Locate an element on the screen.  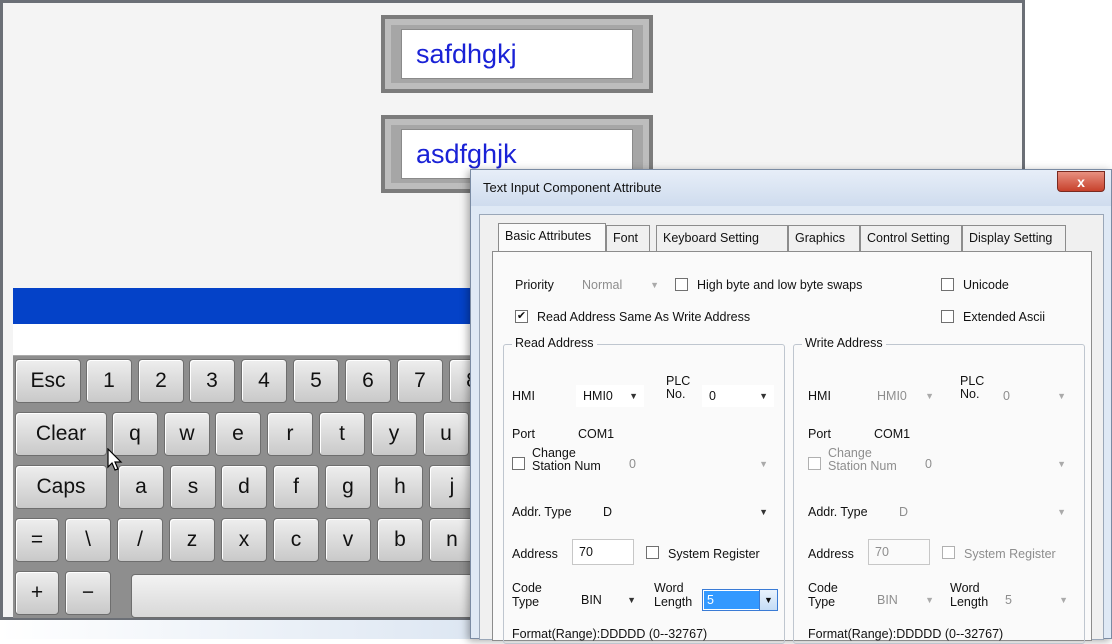
key-z: z is located at coordinates (192, 540).